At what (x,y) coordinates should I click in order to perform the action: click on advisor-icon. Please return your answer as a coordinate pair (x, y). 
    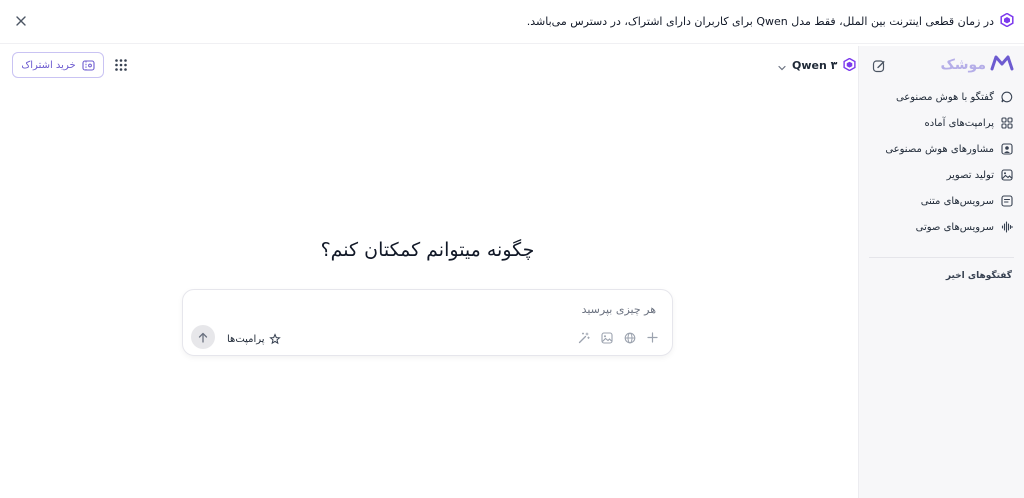
    Looking at the image, I should click on (1007, 149).